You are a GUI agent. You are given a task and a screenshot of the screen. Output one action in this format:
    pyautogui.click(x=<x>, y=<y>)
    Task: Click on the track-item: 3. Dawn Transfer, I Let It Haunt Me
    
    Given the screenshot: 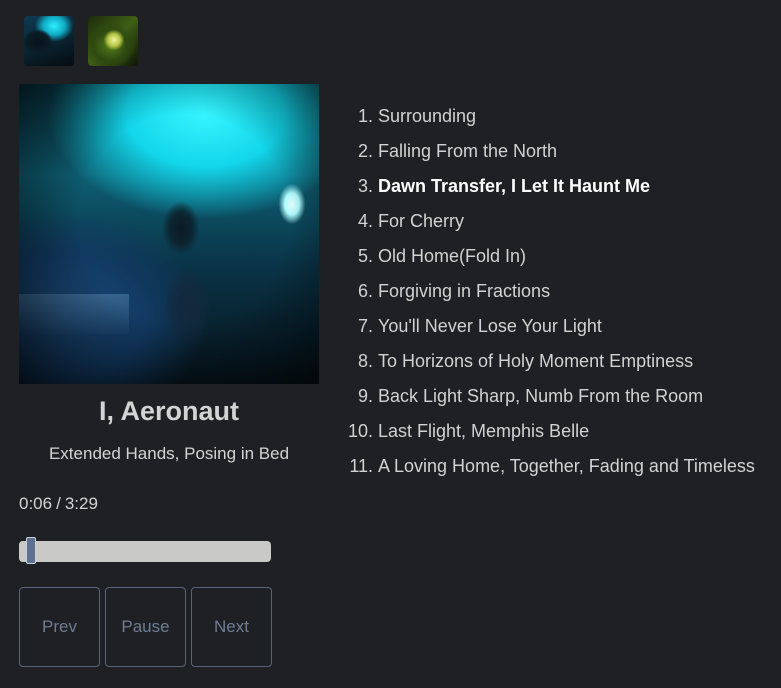 What is the action you would take?
    pyautogui.click(x=548, y=186)
    